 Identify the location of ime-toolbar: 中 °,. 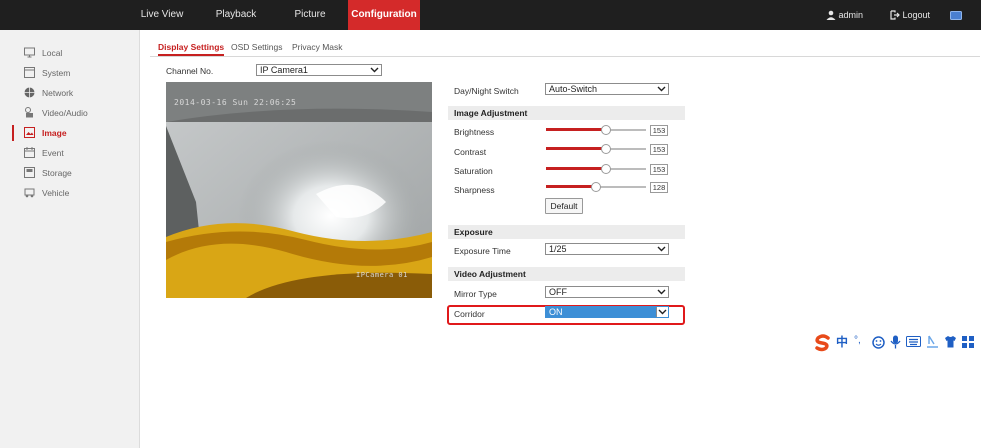
(896, 343).